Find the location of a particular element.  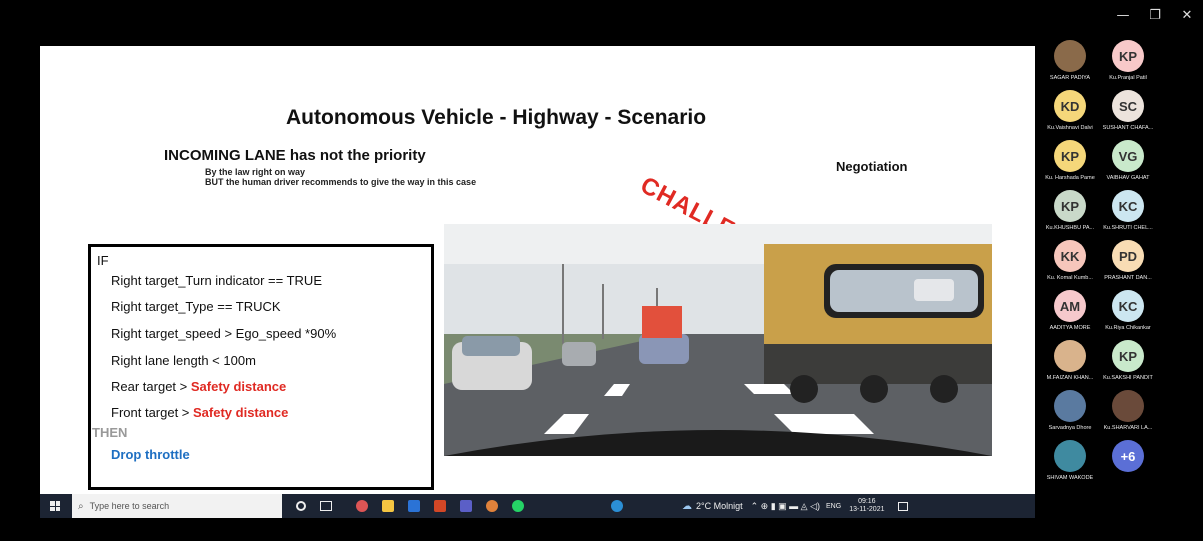

participant-avatar: KK is located at coordinates (1070, 256).